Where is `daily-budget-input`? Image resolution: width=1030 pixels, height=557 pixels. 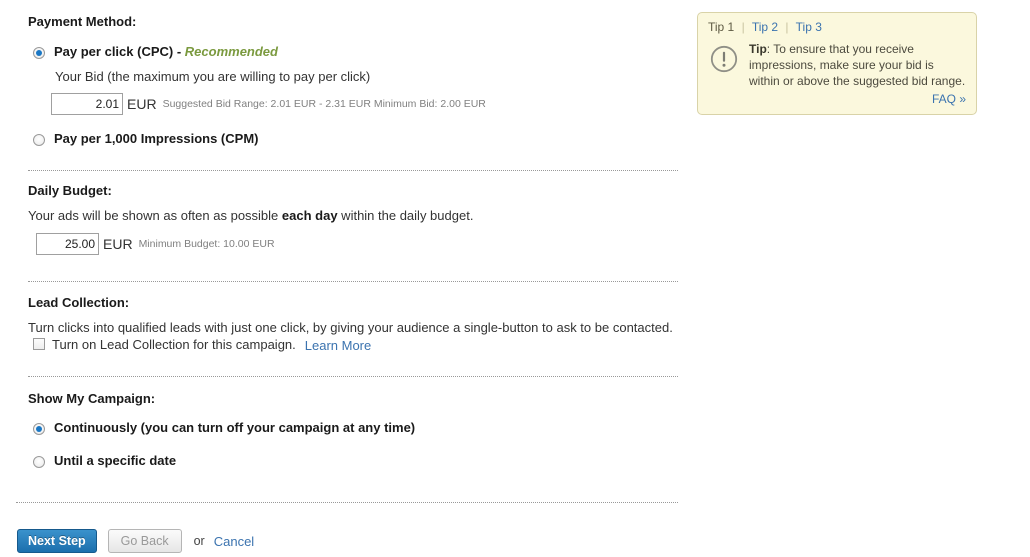
daily-budget-input is located at coordinates (67, 244).